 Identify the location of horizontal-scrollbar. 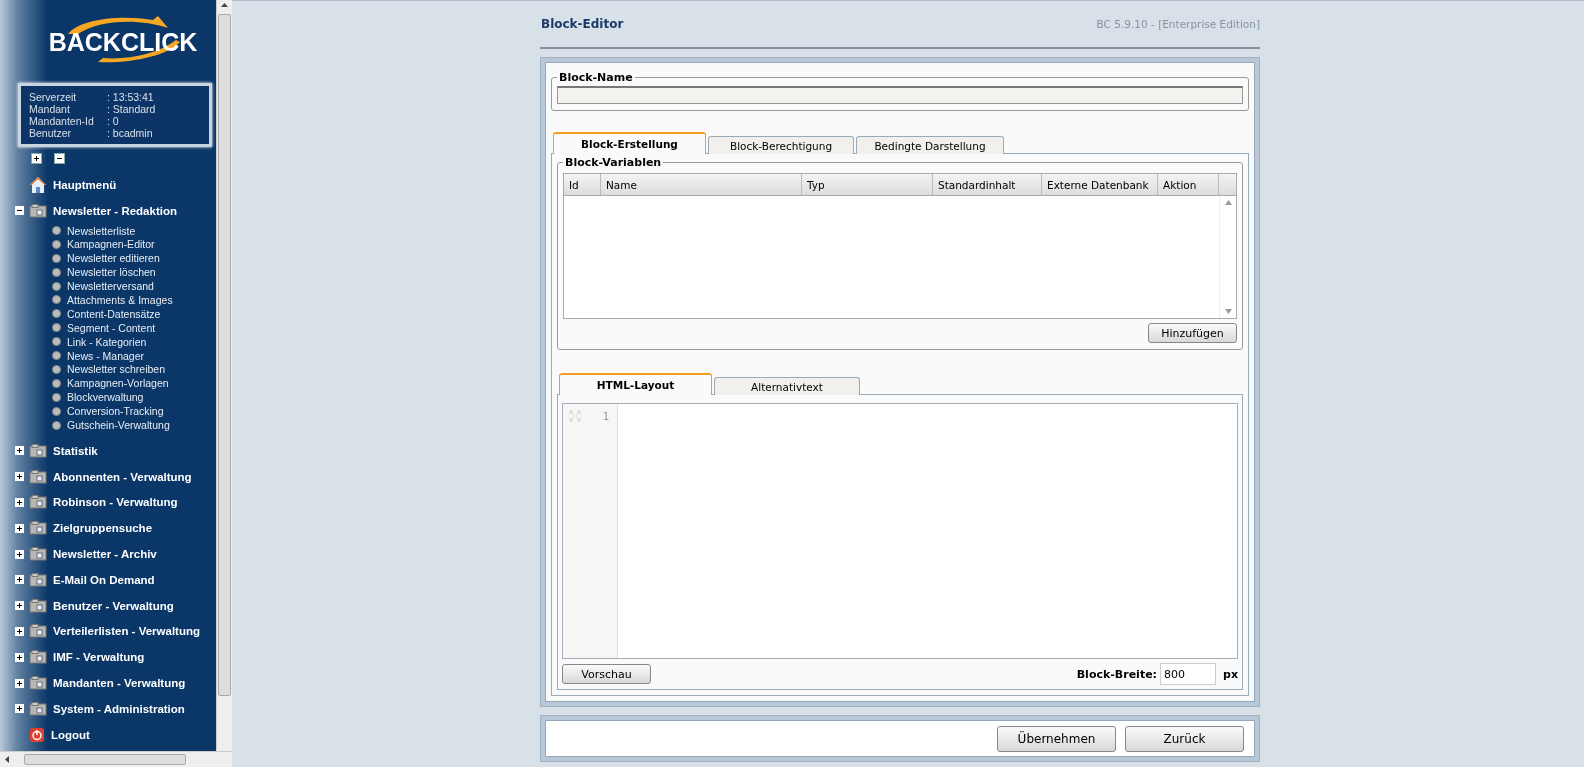
(116, 759).